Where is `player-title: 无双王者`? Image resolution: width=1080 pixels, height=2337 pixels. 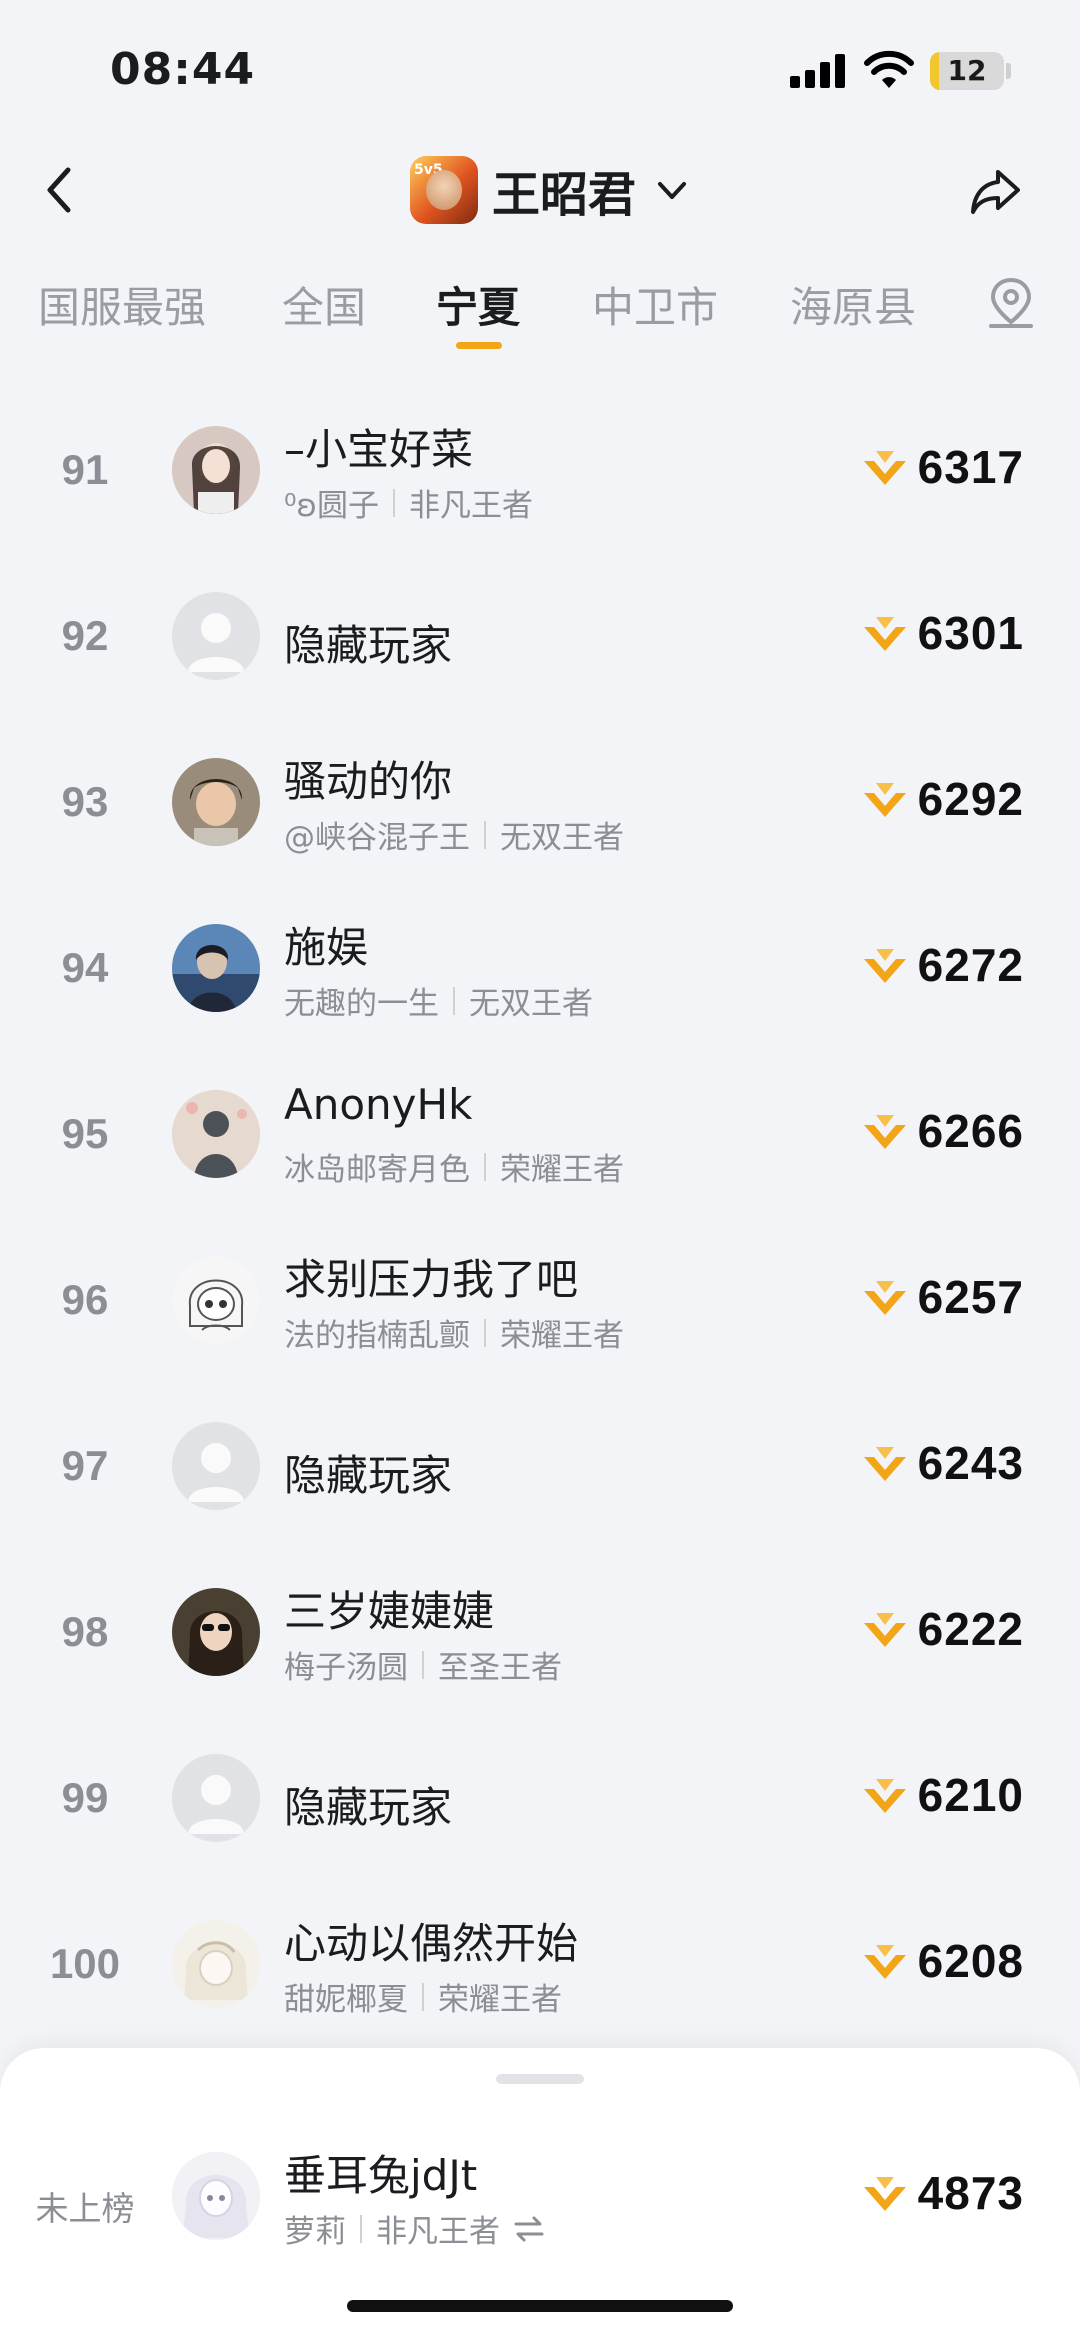
player-title: 无双王者 is located at coordinates (531, 1004).